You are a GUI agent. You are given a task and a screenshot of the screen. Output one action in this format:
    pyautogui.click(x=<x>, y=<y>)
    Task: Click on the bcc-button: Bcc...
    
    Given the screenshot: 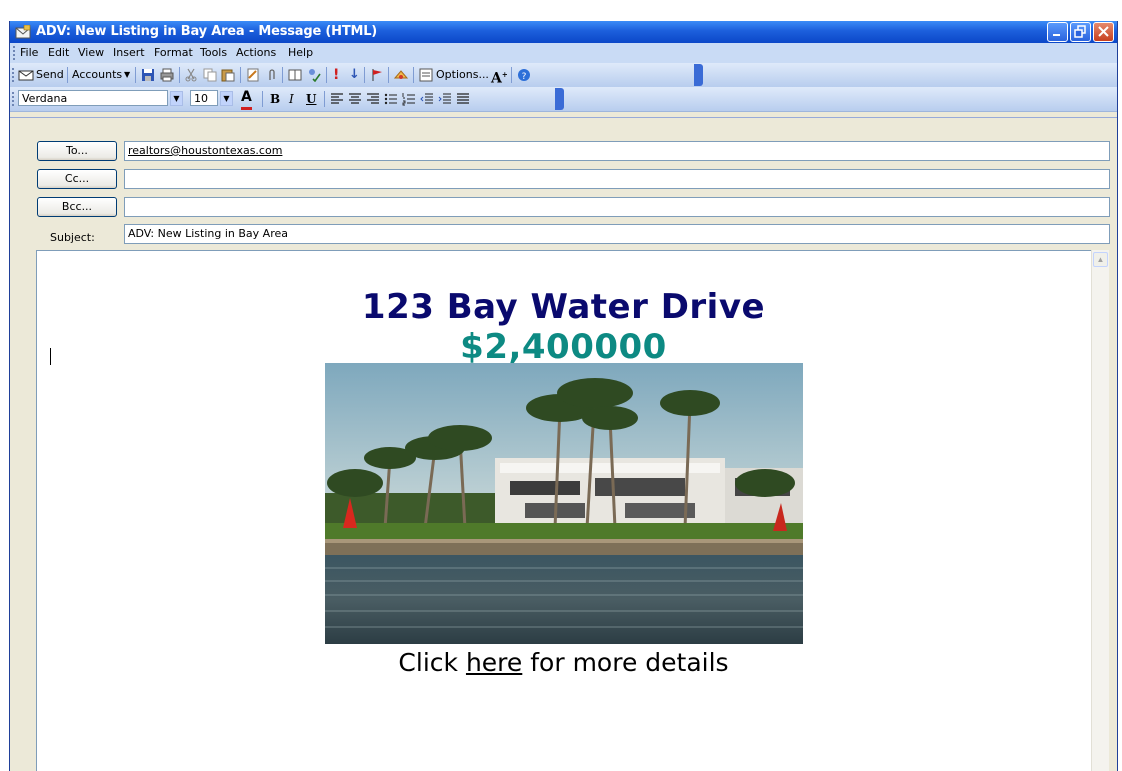 What is the action you would take?
    pyautogui.click(x=77, y=207)
    